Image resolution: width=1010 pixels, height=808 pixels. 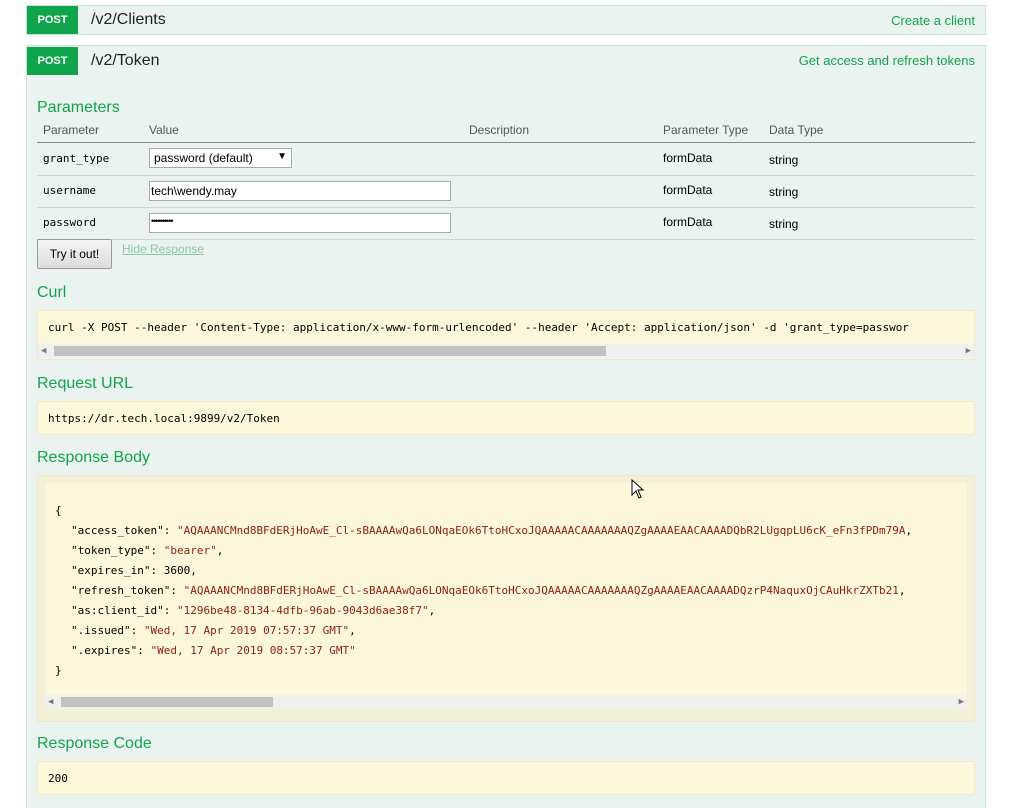 What do you see at coordinates (117, 530) in the screenshot?
I see `json-key: "access_token"` at bounding box center [117, 530].